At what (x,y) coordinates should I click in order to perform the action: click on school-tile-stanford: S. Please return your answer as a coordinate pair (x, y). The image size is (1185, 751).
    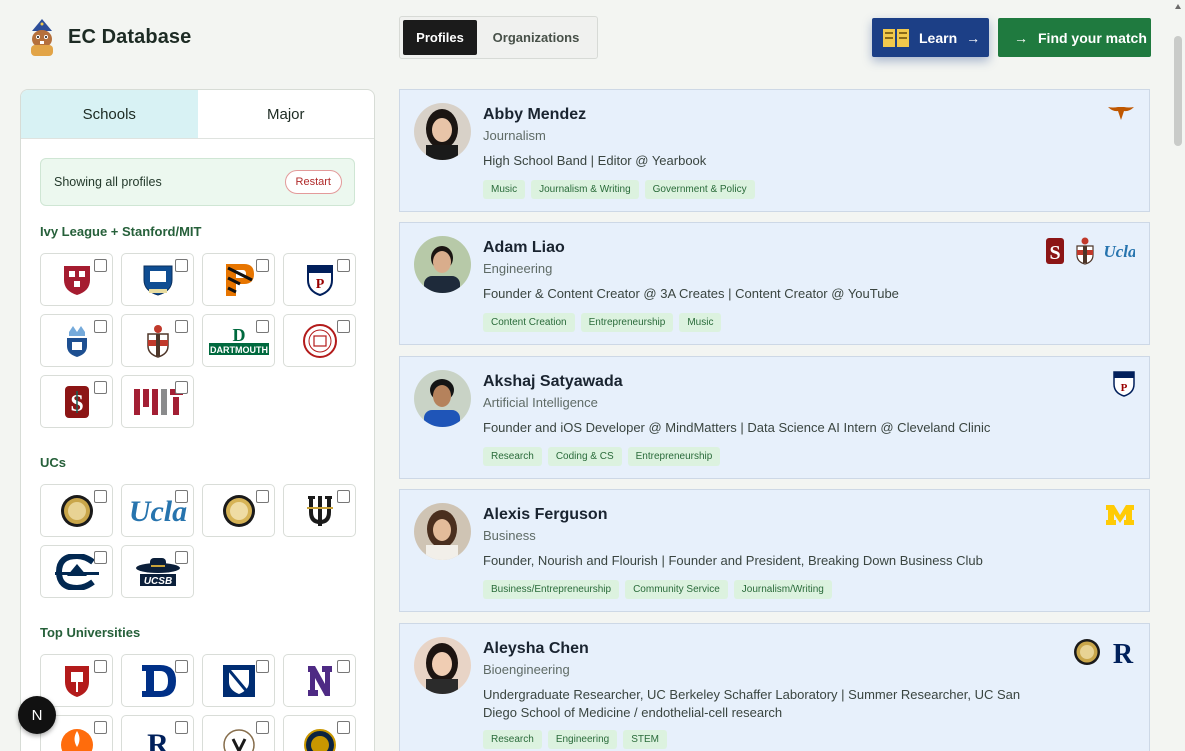
    Looking at the image, I should click on (76, 401).